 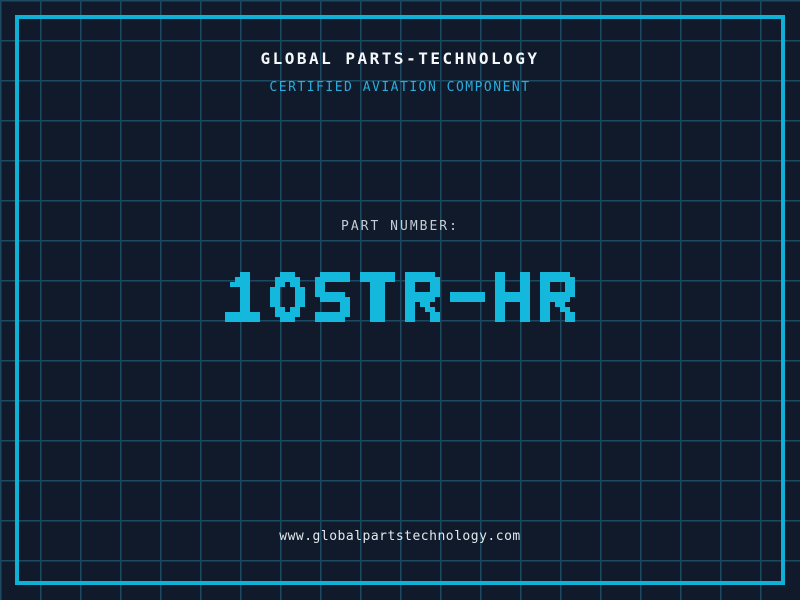 I want to click on company-title: GLOBAL PARTS-TECHNOLOGY, so click(x=400, y=58).